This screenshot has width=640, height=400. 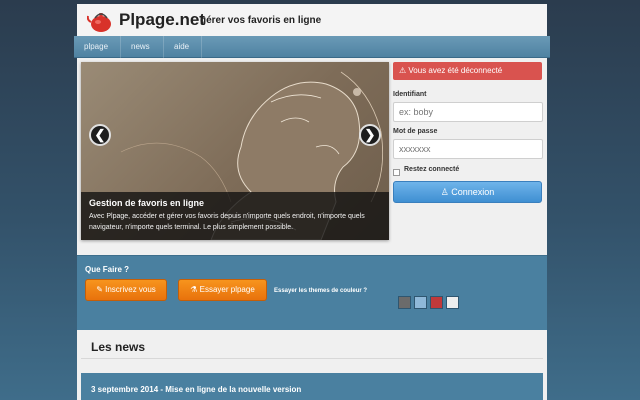 I want to click on signup-button: ✎ Inscrivez vous, so click(x=126, y=290).